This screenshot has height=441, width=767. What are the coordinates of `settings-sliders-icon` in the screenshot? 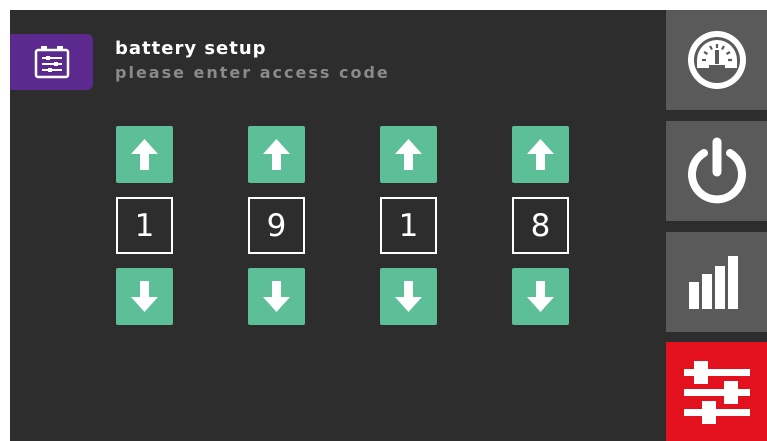 It's located at (716, 392).